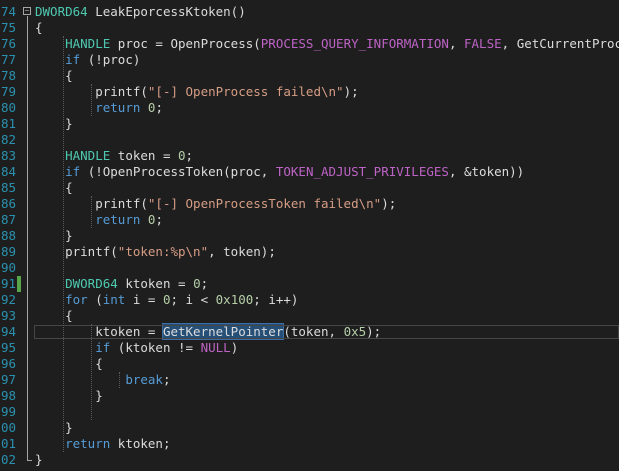  What do you see at coordinates (245, 91) in the screenshot?
I see `string-literal: "[-] OpenProcess failed\n"` at bounding box center [245, 91].